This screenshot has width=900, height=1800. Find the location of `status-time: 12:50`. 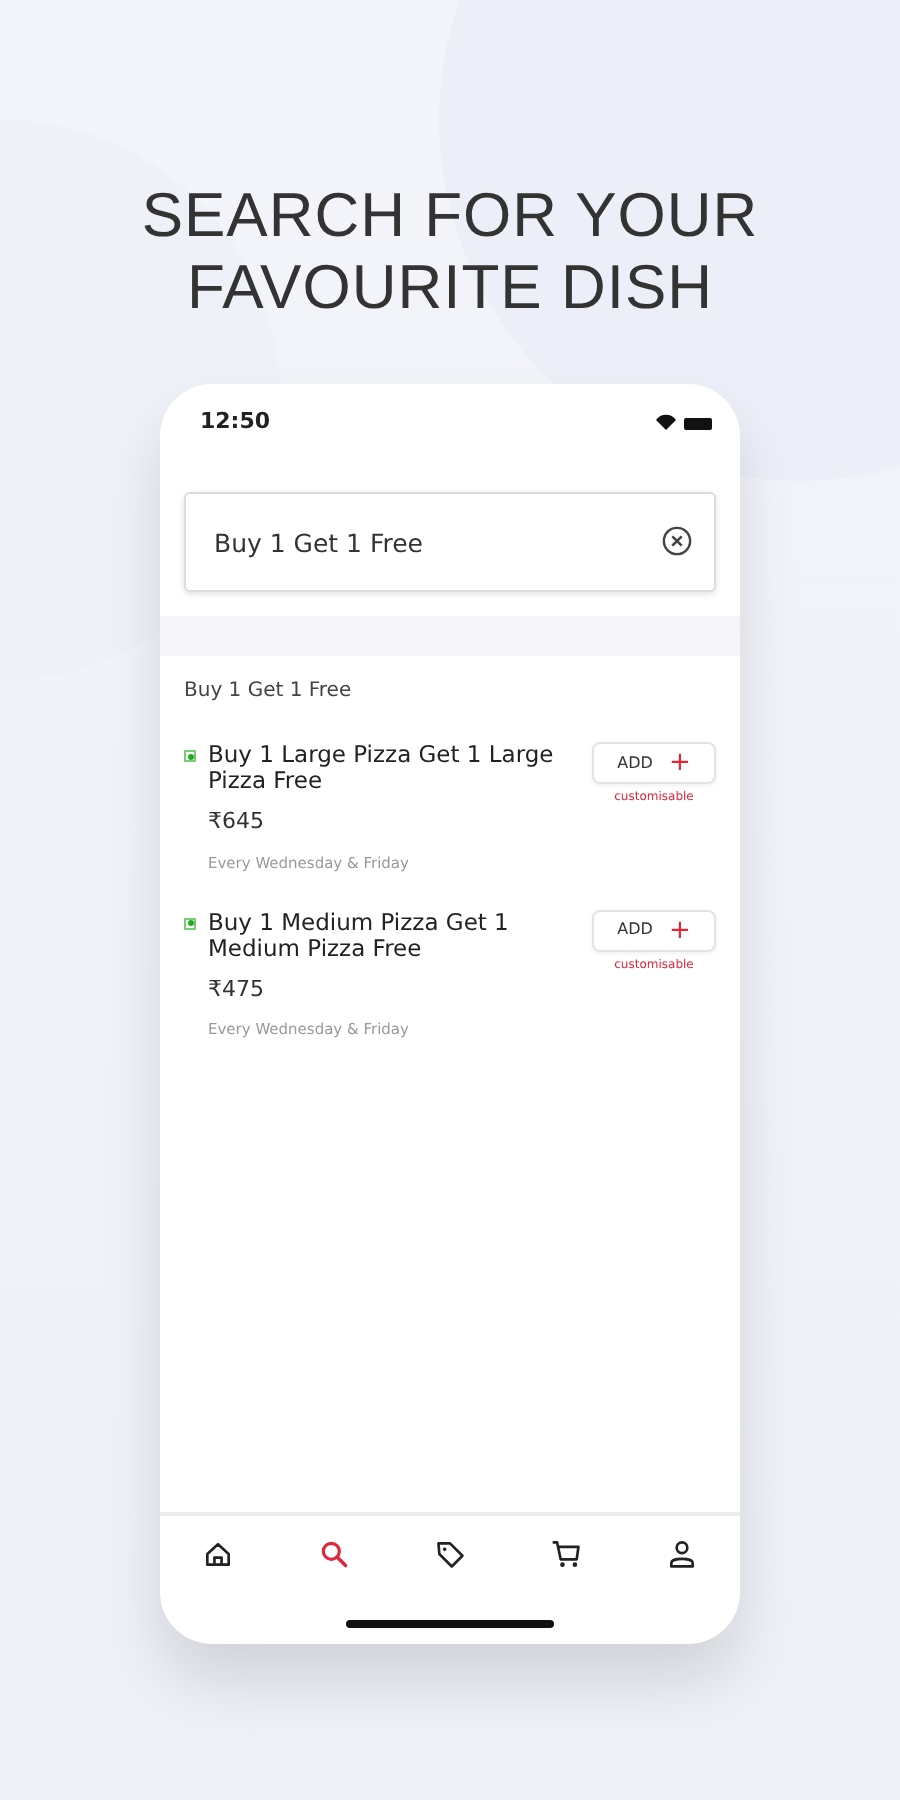

status-time: 12:50 is located at coordinates (235, 421).